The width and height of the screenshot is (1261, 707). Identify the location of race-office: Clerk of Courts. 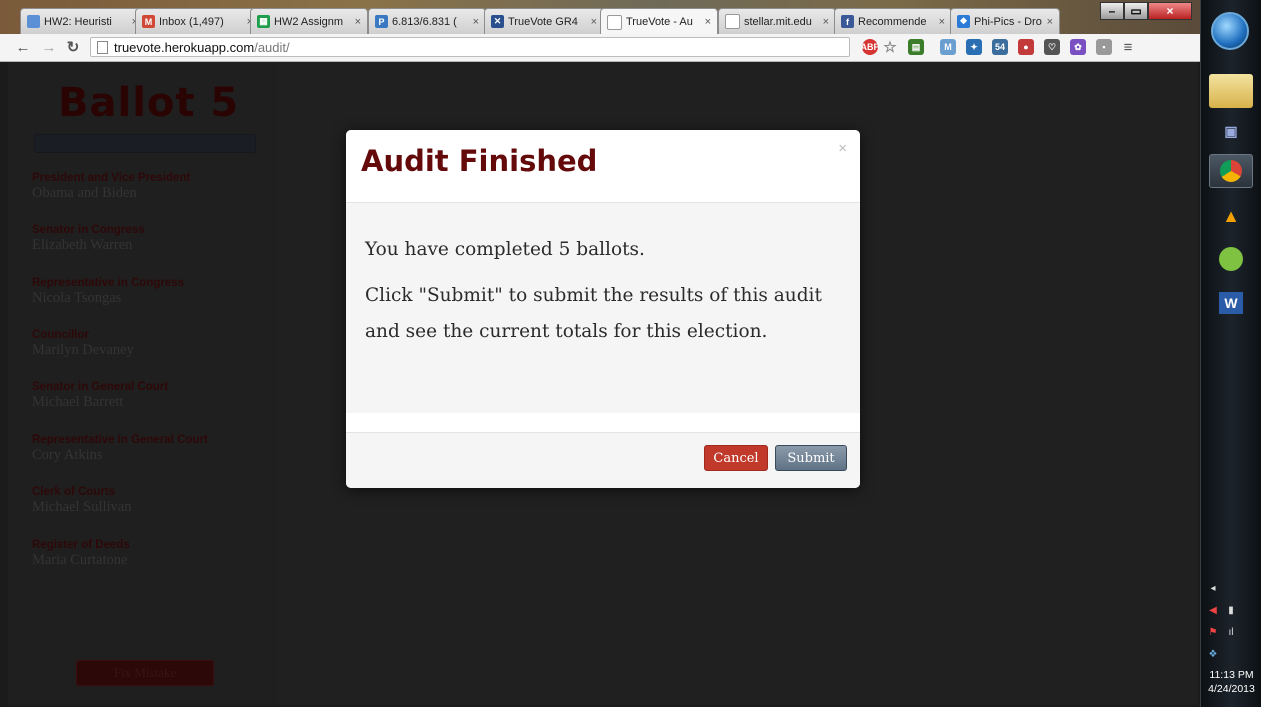
(74, 492).